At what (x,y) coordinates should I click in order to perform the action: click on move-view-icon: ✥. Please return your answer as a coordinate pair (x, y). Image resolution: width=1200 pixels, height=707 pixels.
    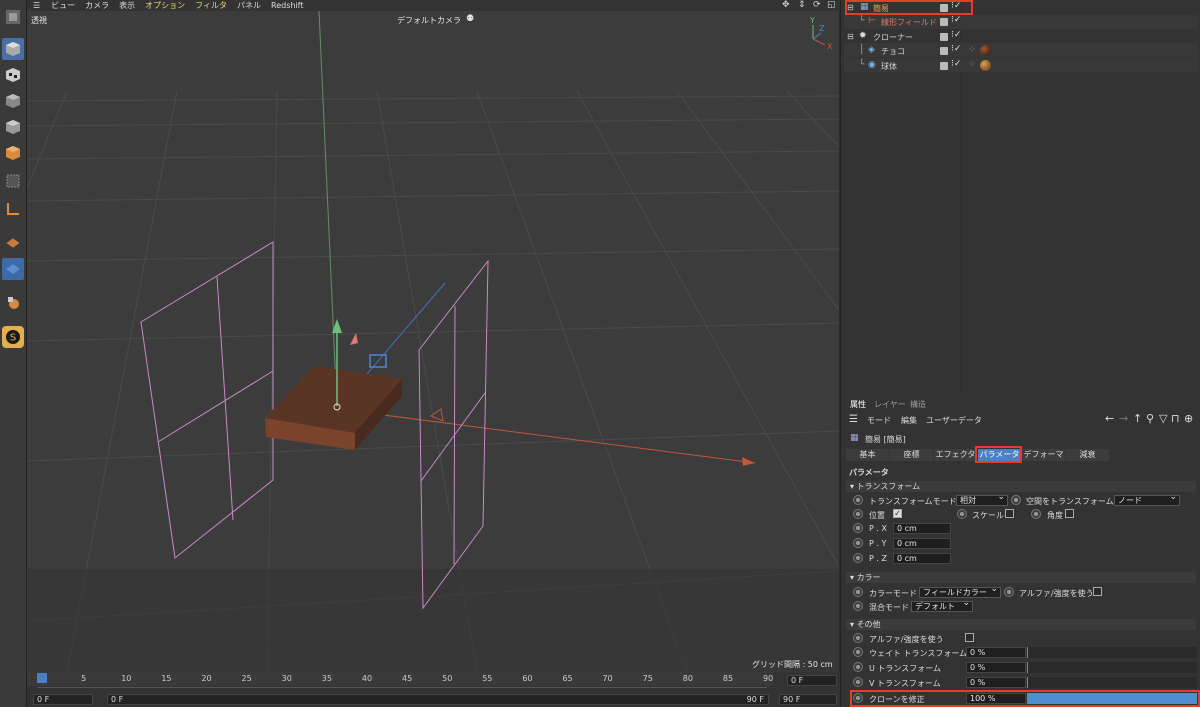
    Looking at the image, I should click on (786, 5).